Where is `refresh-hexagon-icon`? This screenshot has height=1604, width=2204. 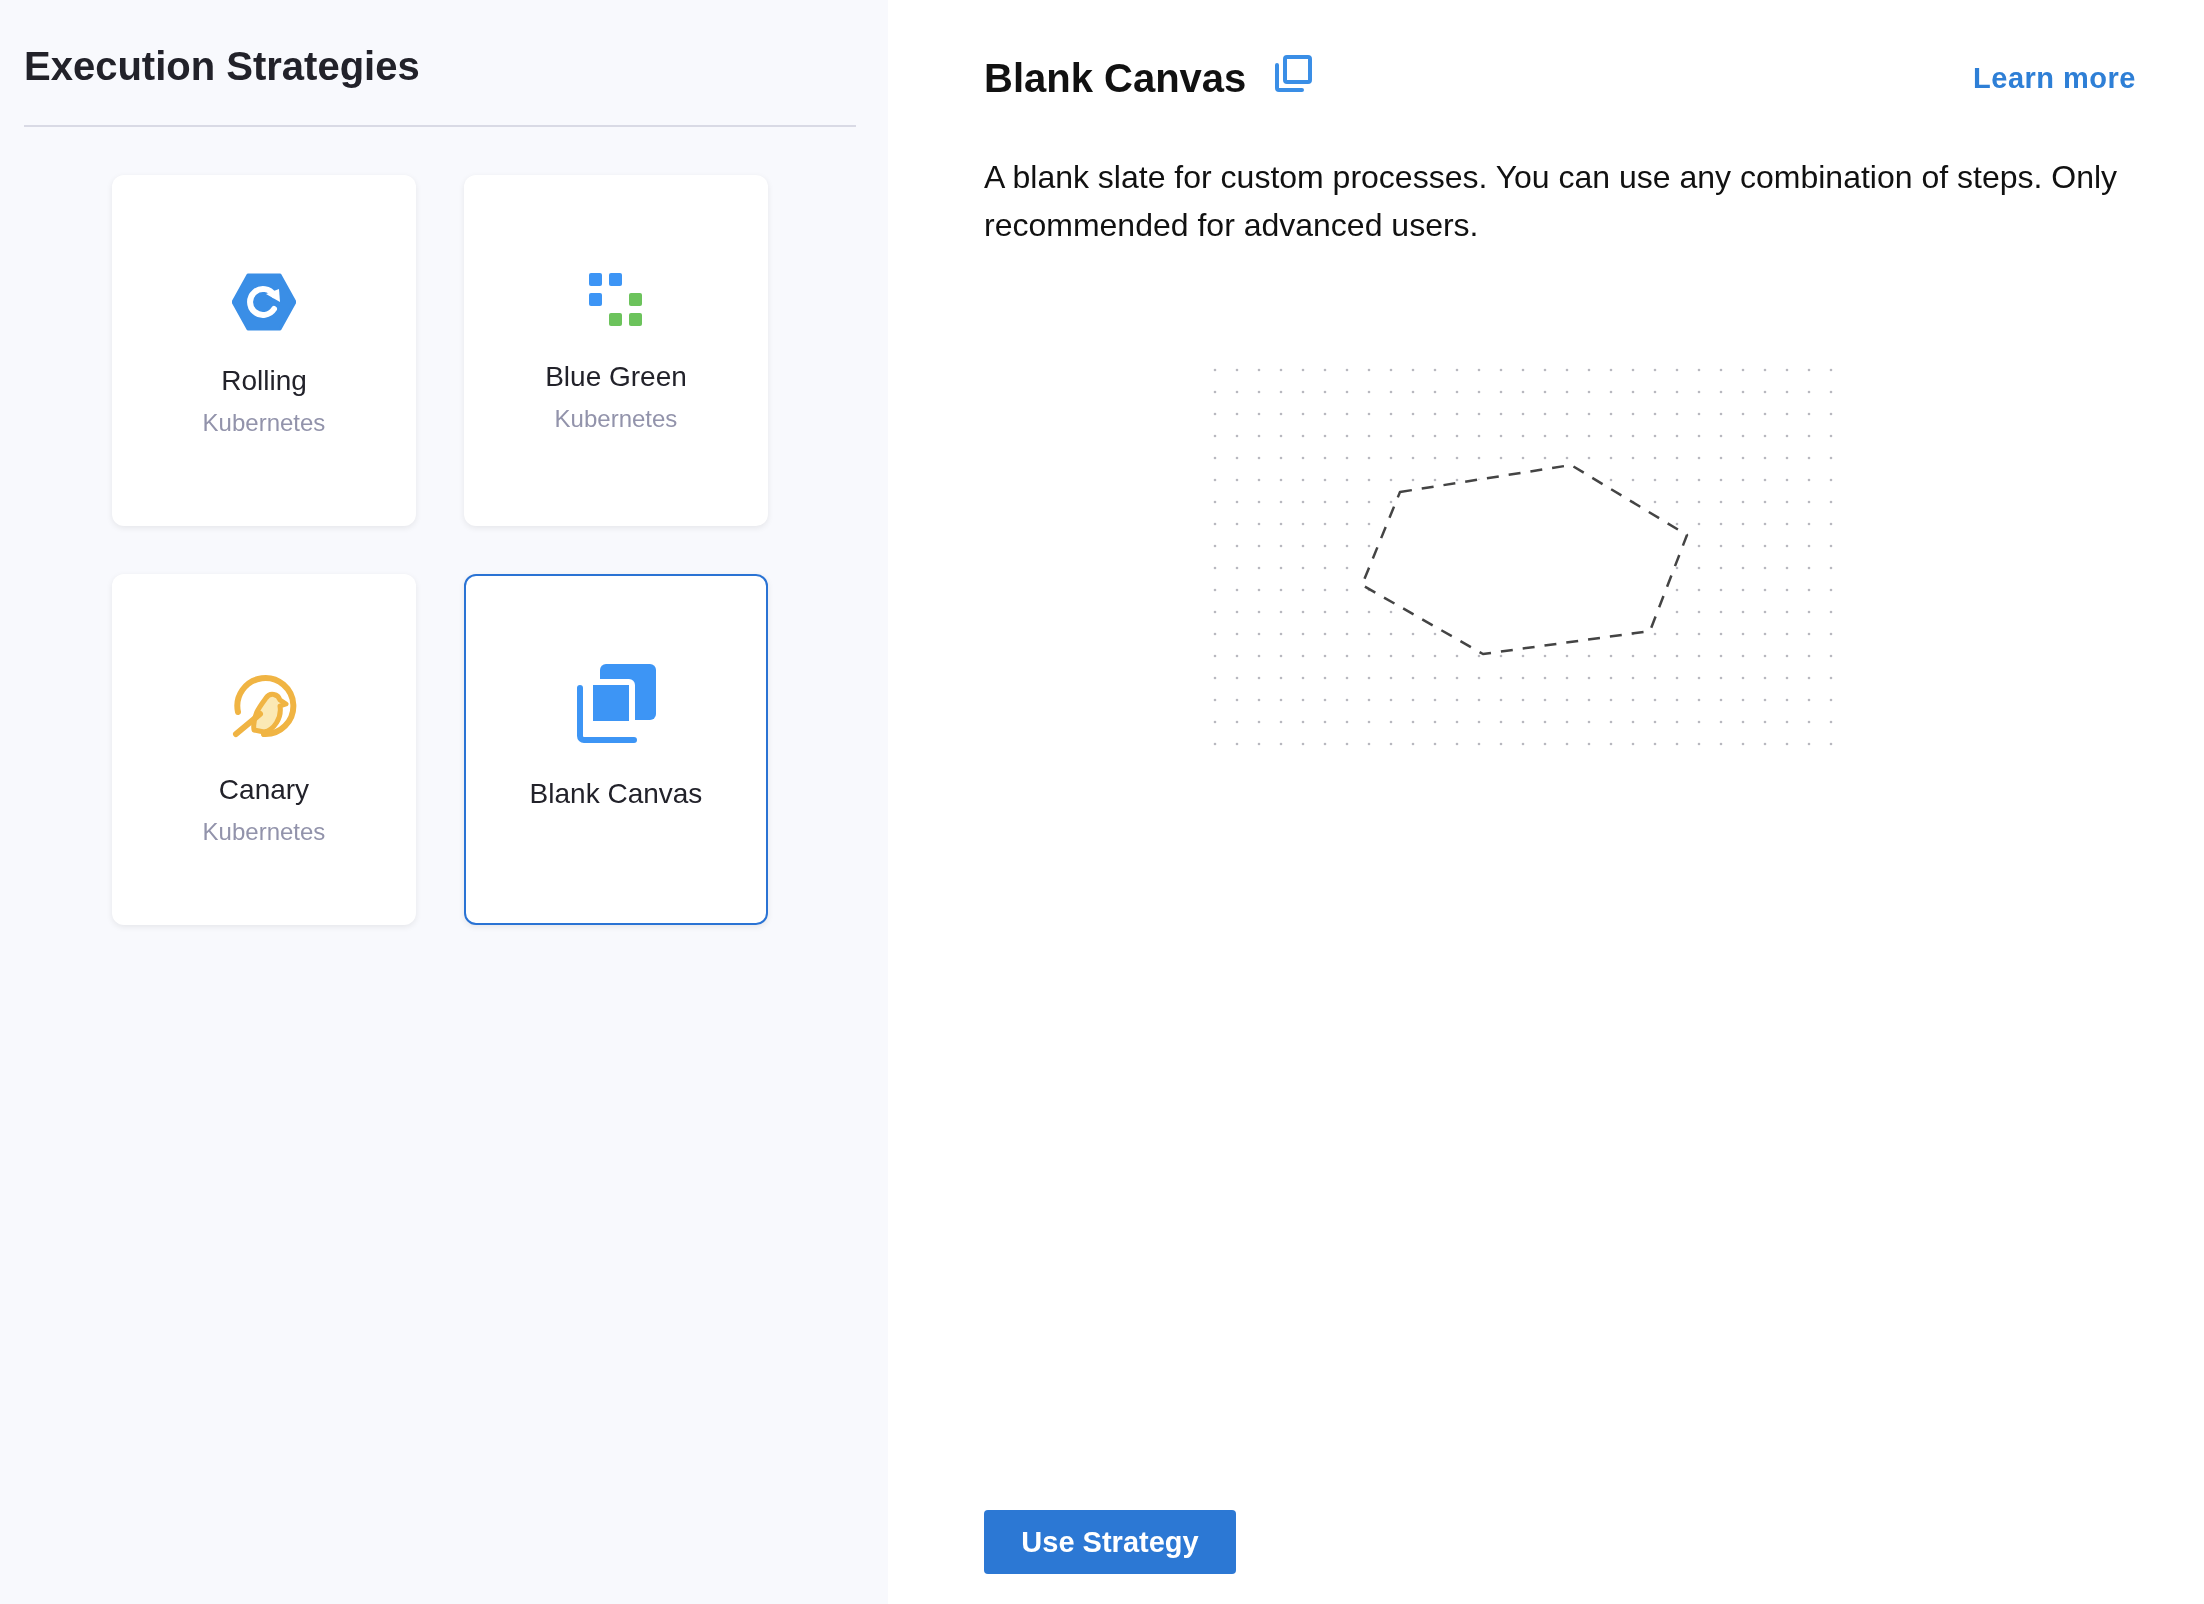 refresh-hexagon-icon is located at coordinates (264, 302).